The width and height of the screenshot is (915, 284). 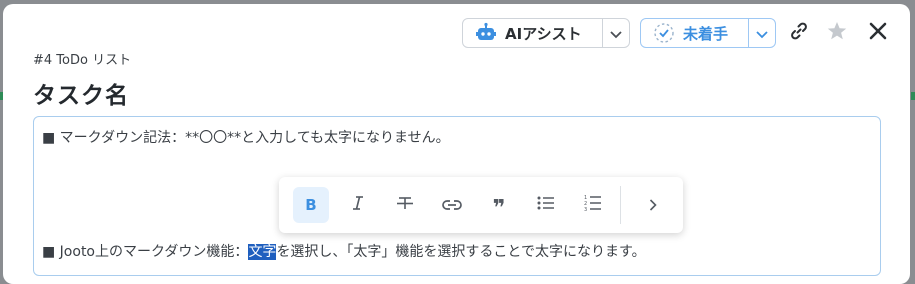 I want to click on status-control: 未着手, so click(x=708, y=33).